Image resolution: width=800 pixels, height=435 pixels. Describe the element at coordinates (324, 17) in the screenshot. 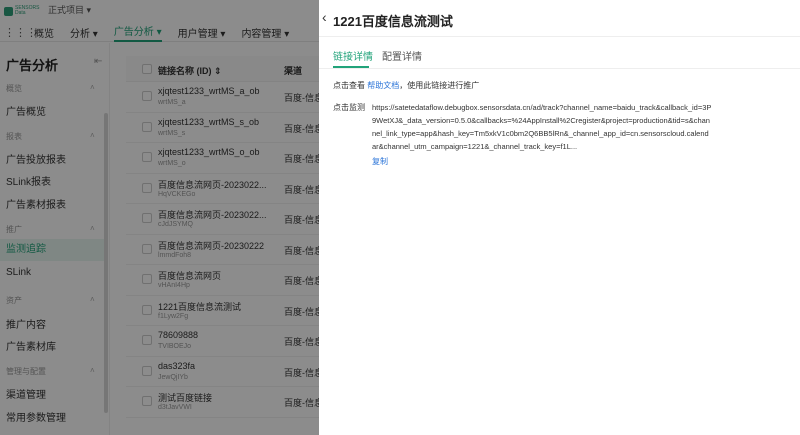

I see `back-chevron-icon: ‹` at that location.